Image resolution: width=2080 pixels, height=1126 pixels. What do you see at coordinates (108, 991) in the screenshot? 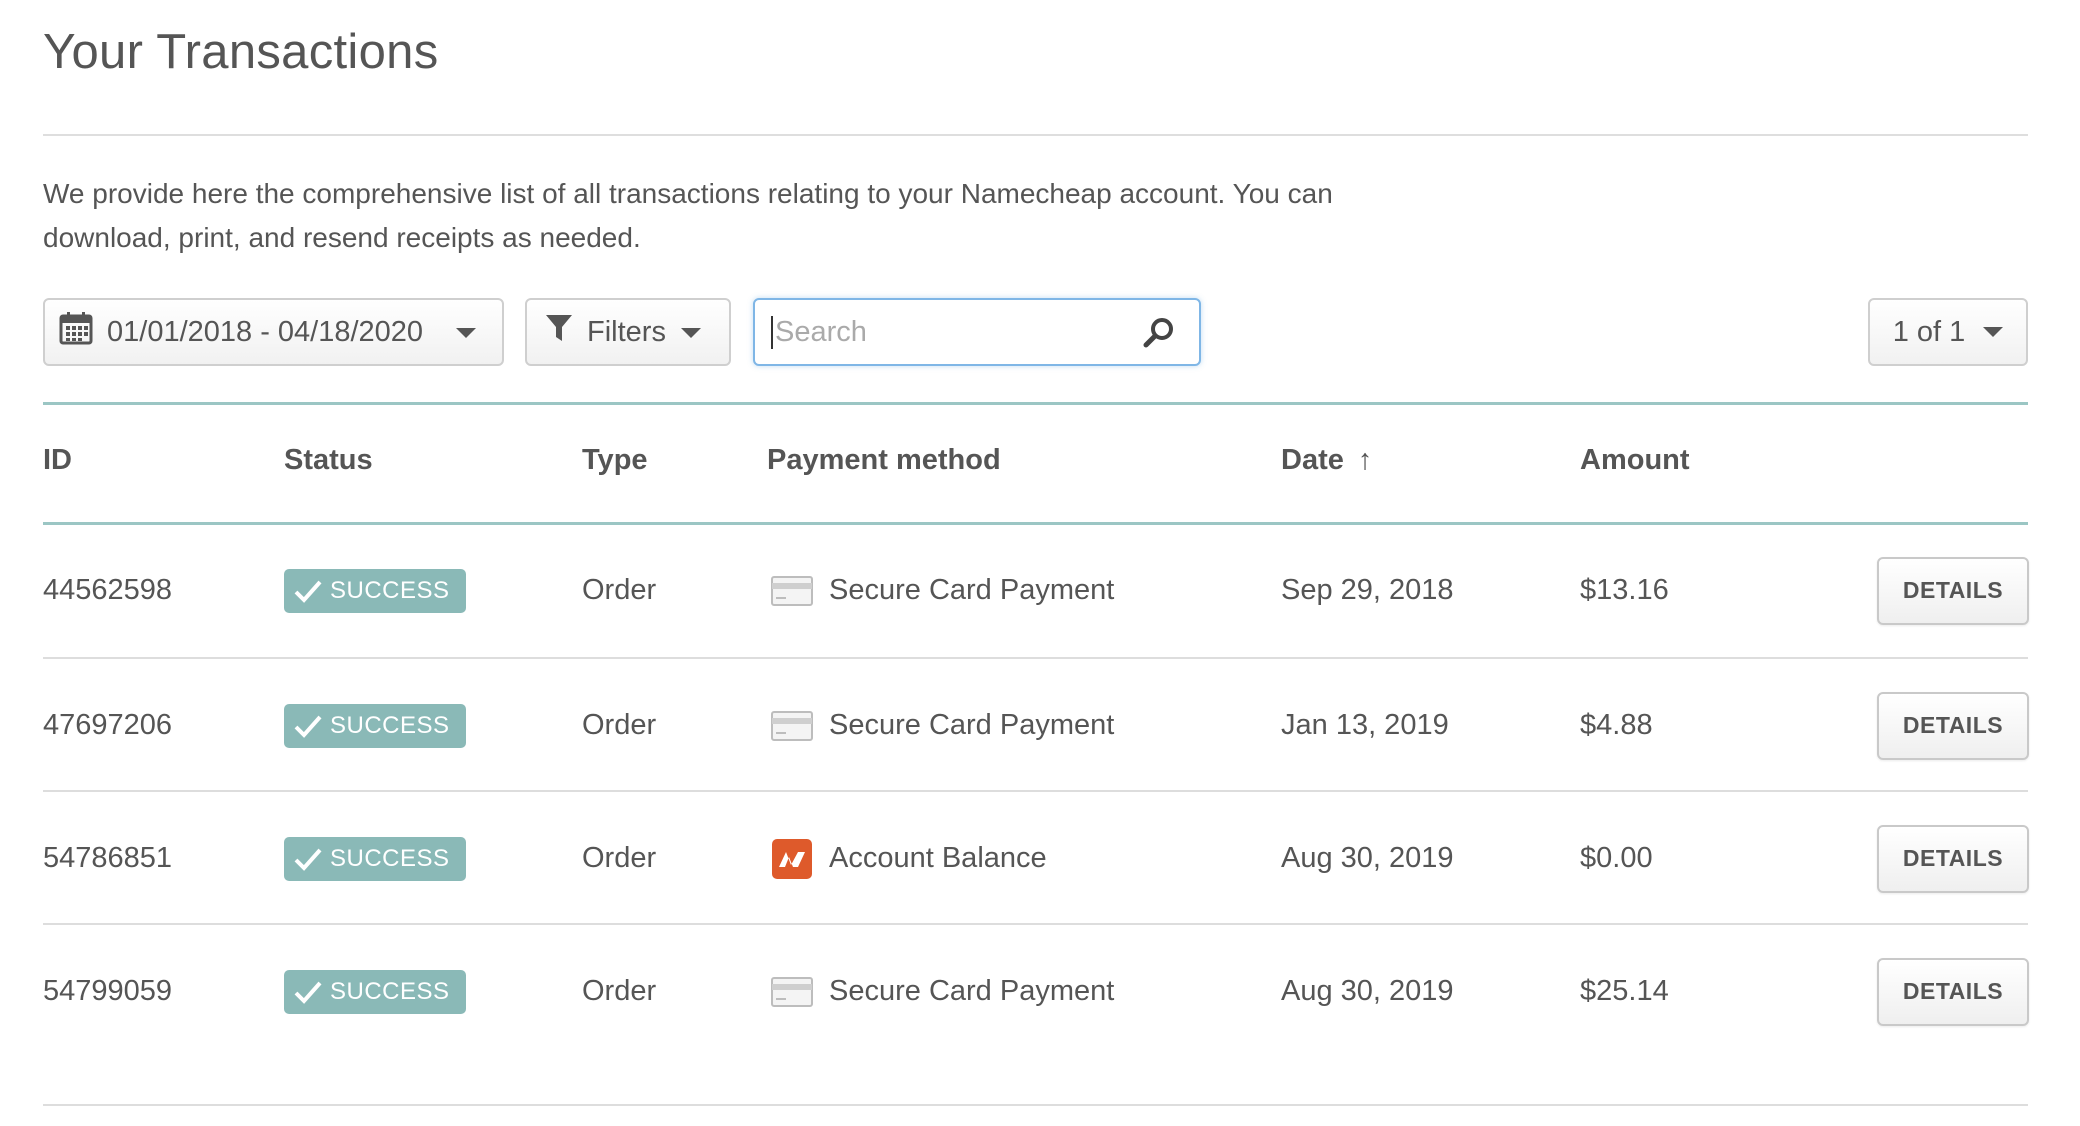
I see `transaction-id: 54799059` at bounding box center [108, 991].